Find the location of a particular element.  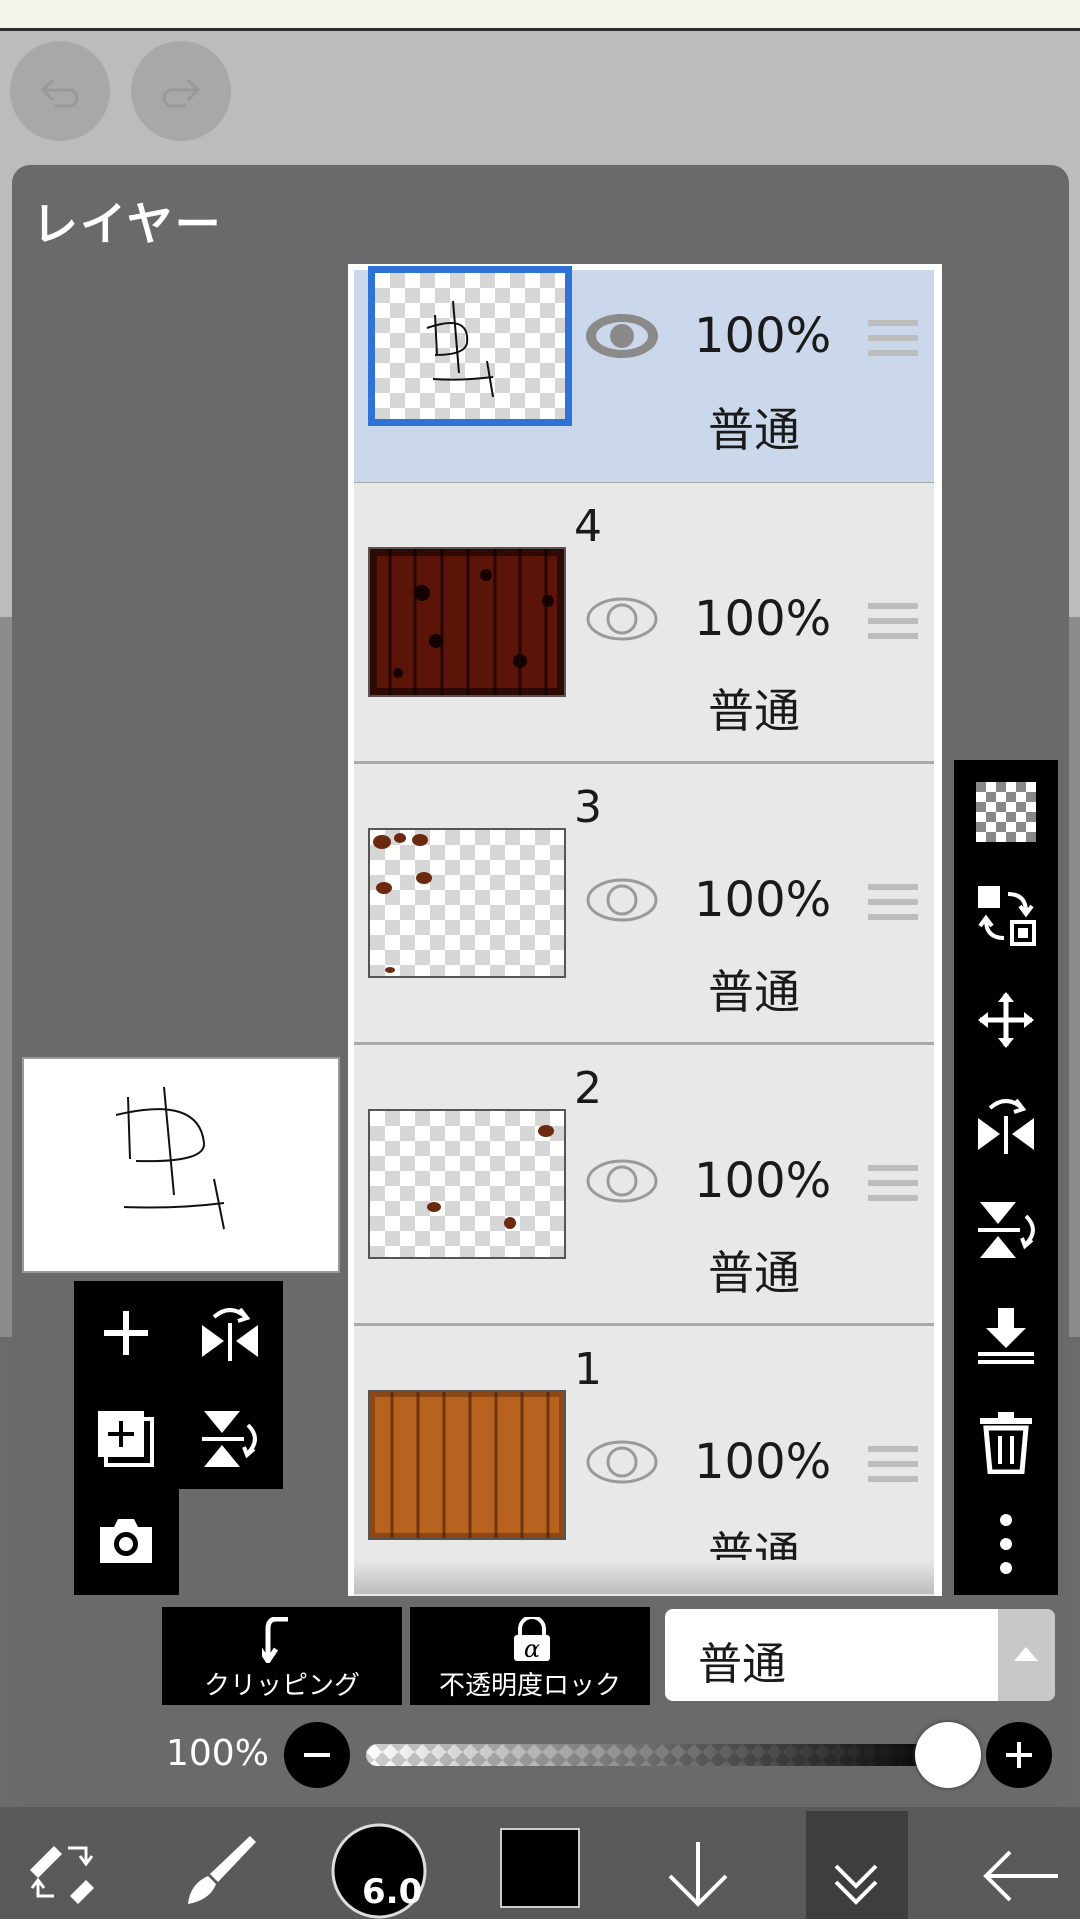

layer-name: 2 is located at coordinates (588, 1088).